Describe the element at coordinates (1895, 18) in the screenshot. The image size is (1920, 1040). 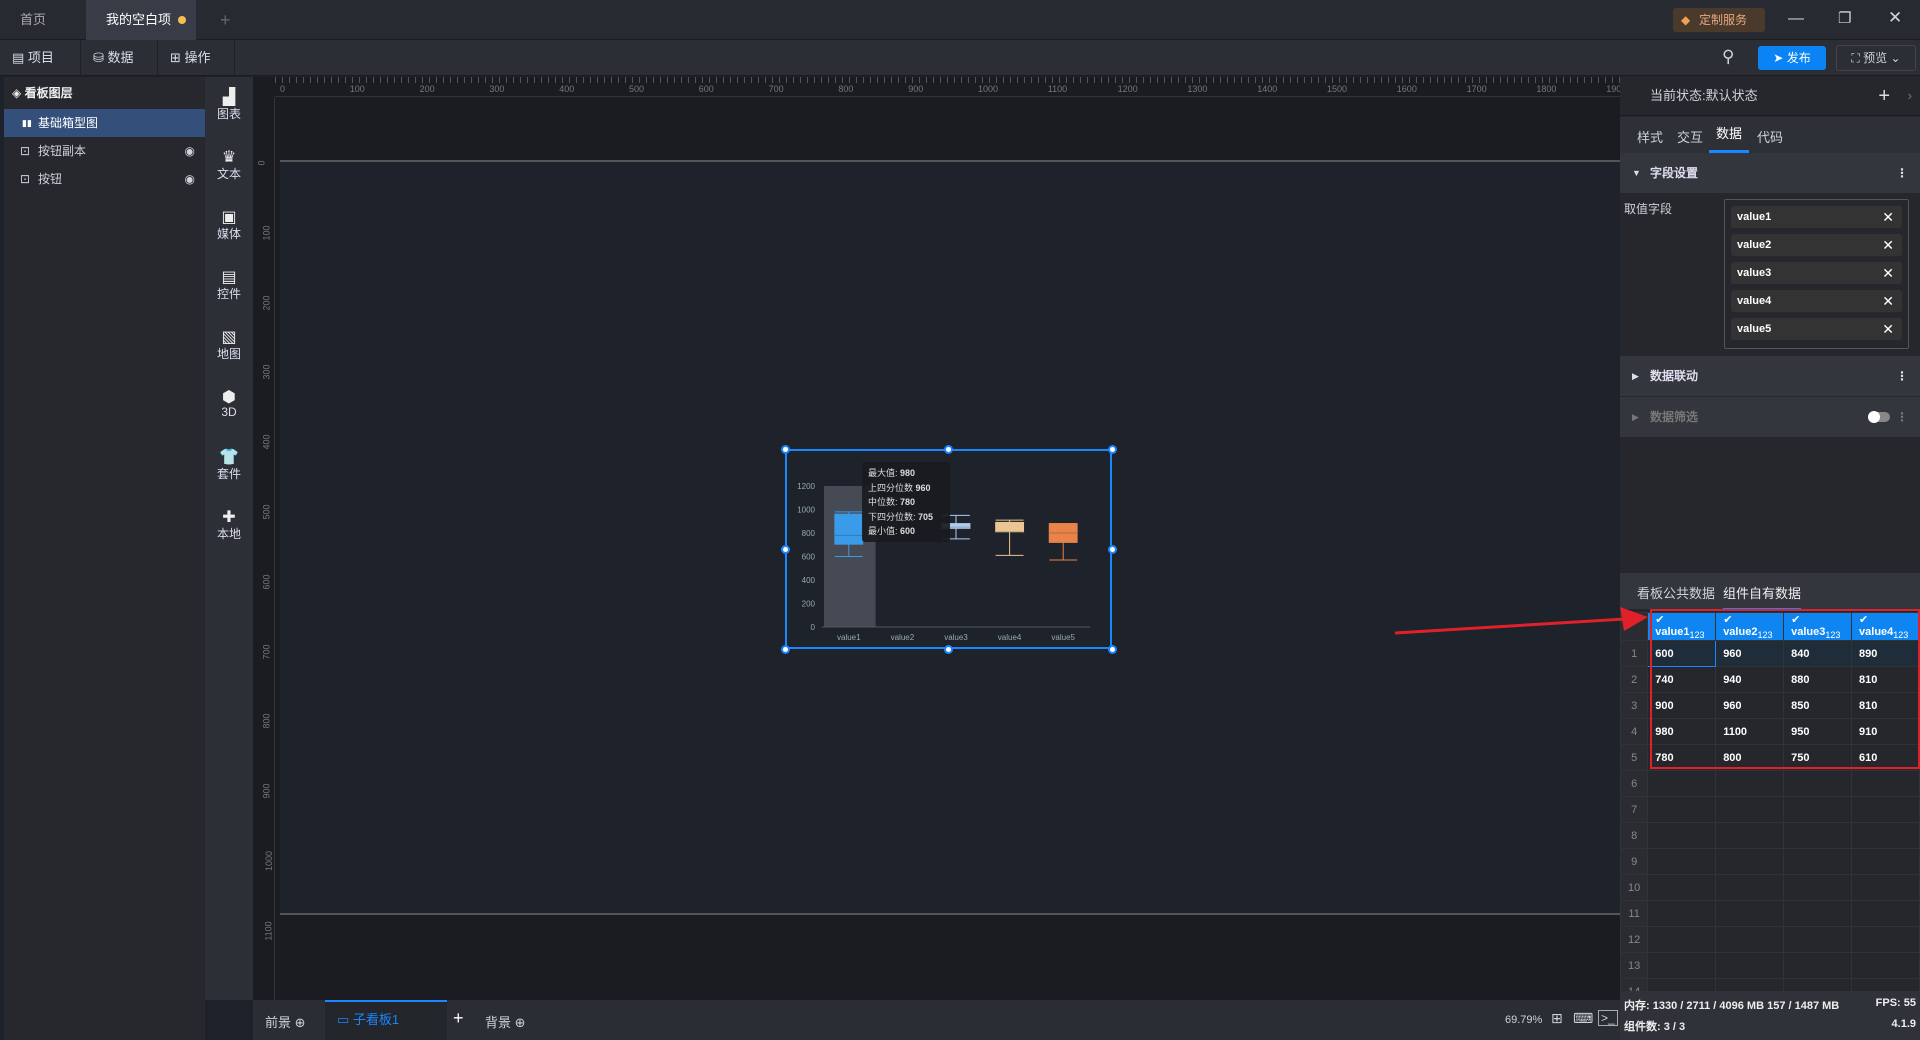
I see `close-button: ✕` at that location.